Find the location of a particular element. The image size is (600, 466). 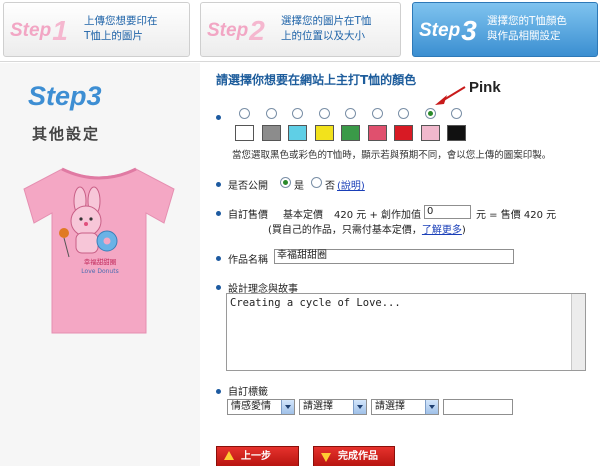

selected-color-callout: Pink is located at coordinates (485, 87).